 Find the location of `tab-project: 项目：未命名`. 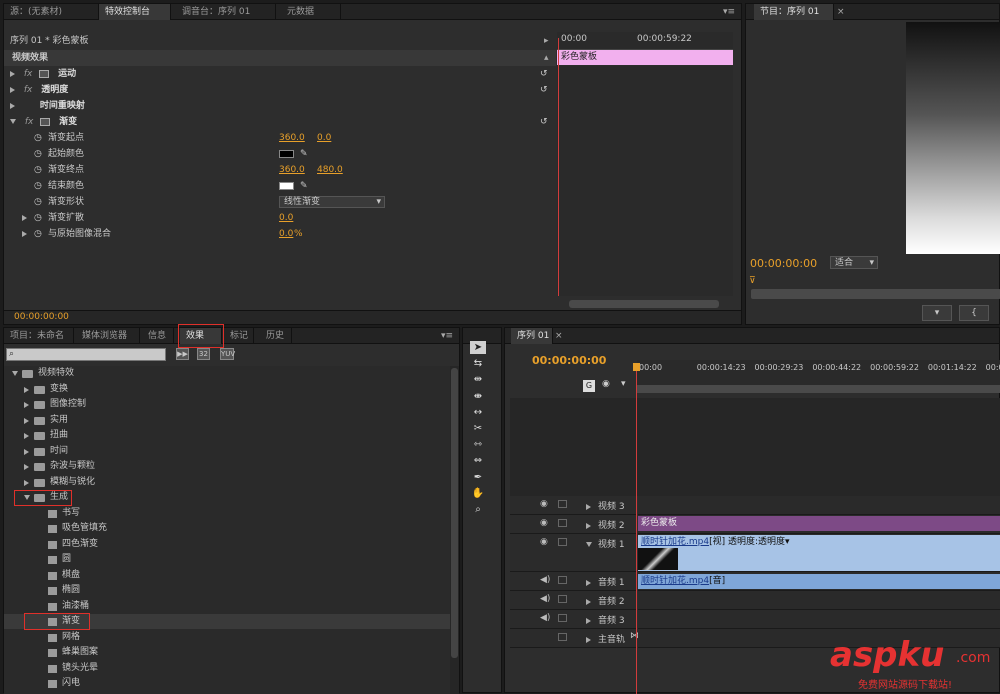

tab-project: 项目：未命名 is located at coordinates (39, 336).